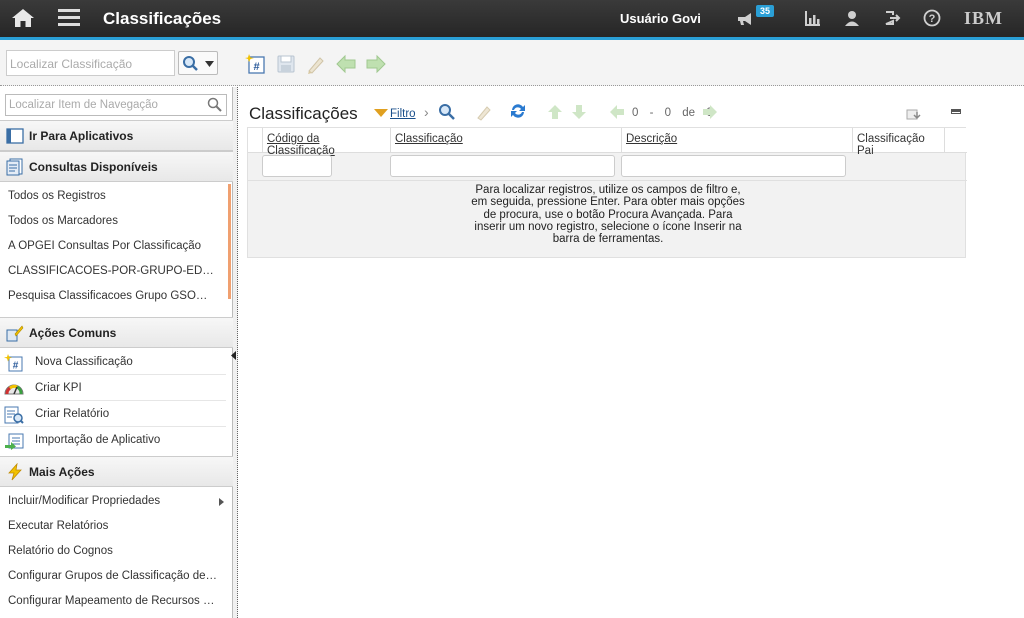  Describe the element at coordinates (209, 64) in the screenshot. I see `chevron-down-icon` at that location.